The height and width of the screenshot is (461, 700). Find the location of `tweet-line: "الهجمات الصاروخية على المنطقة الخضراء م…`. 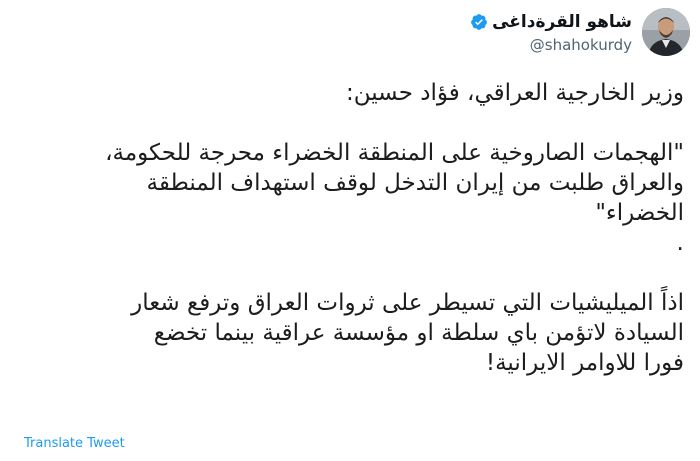

tweet-line: "الهجمات الصاروخية على المنطقة الخضراء م… is located at coordinates (394, 153).